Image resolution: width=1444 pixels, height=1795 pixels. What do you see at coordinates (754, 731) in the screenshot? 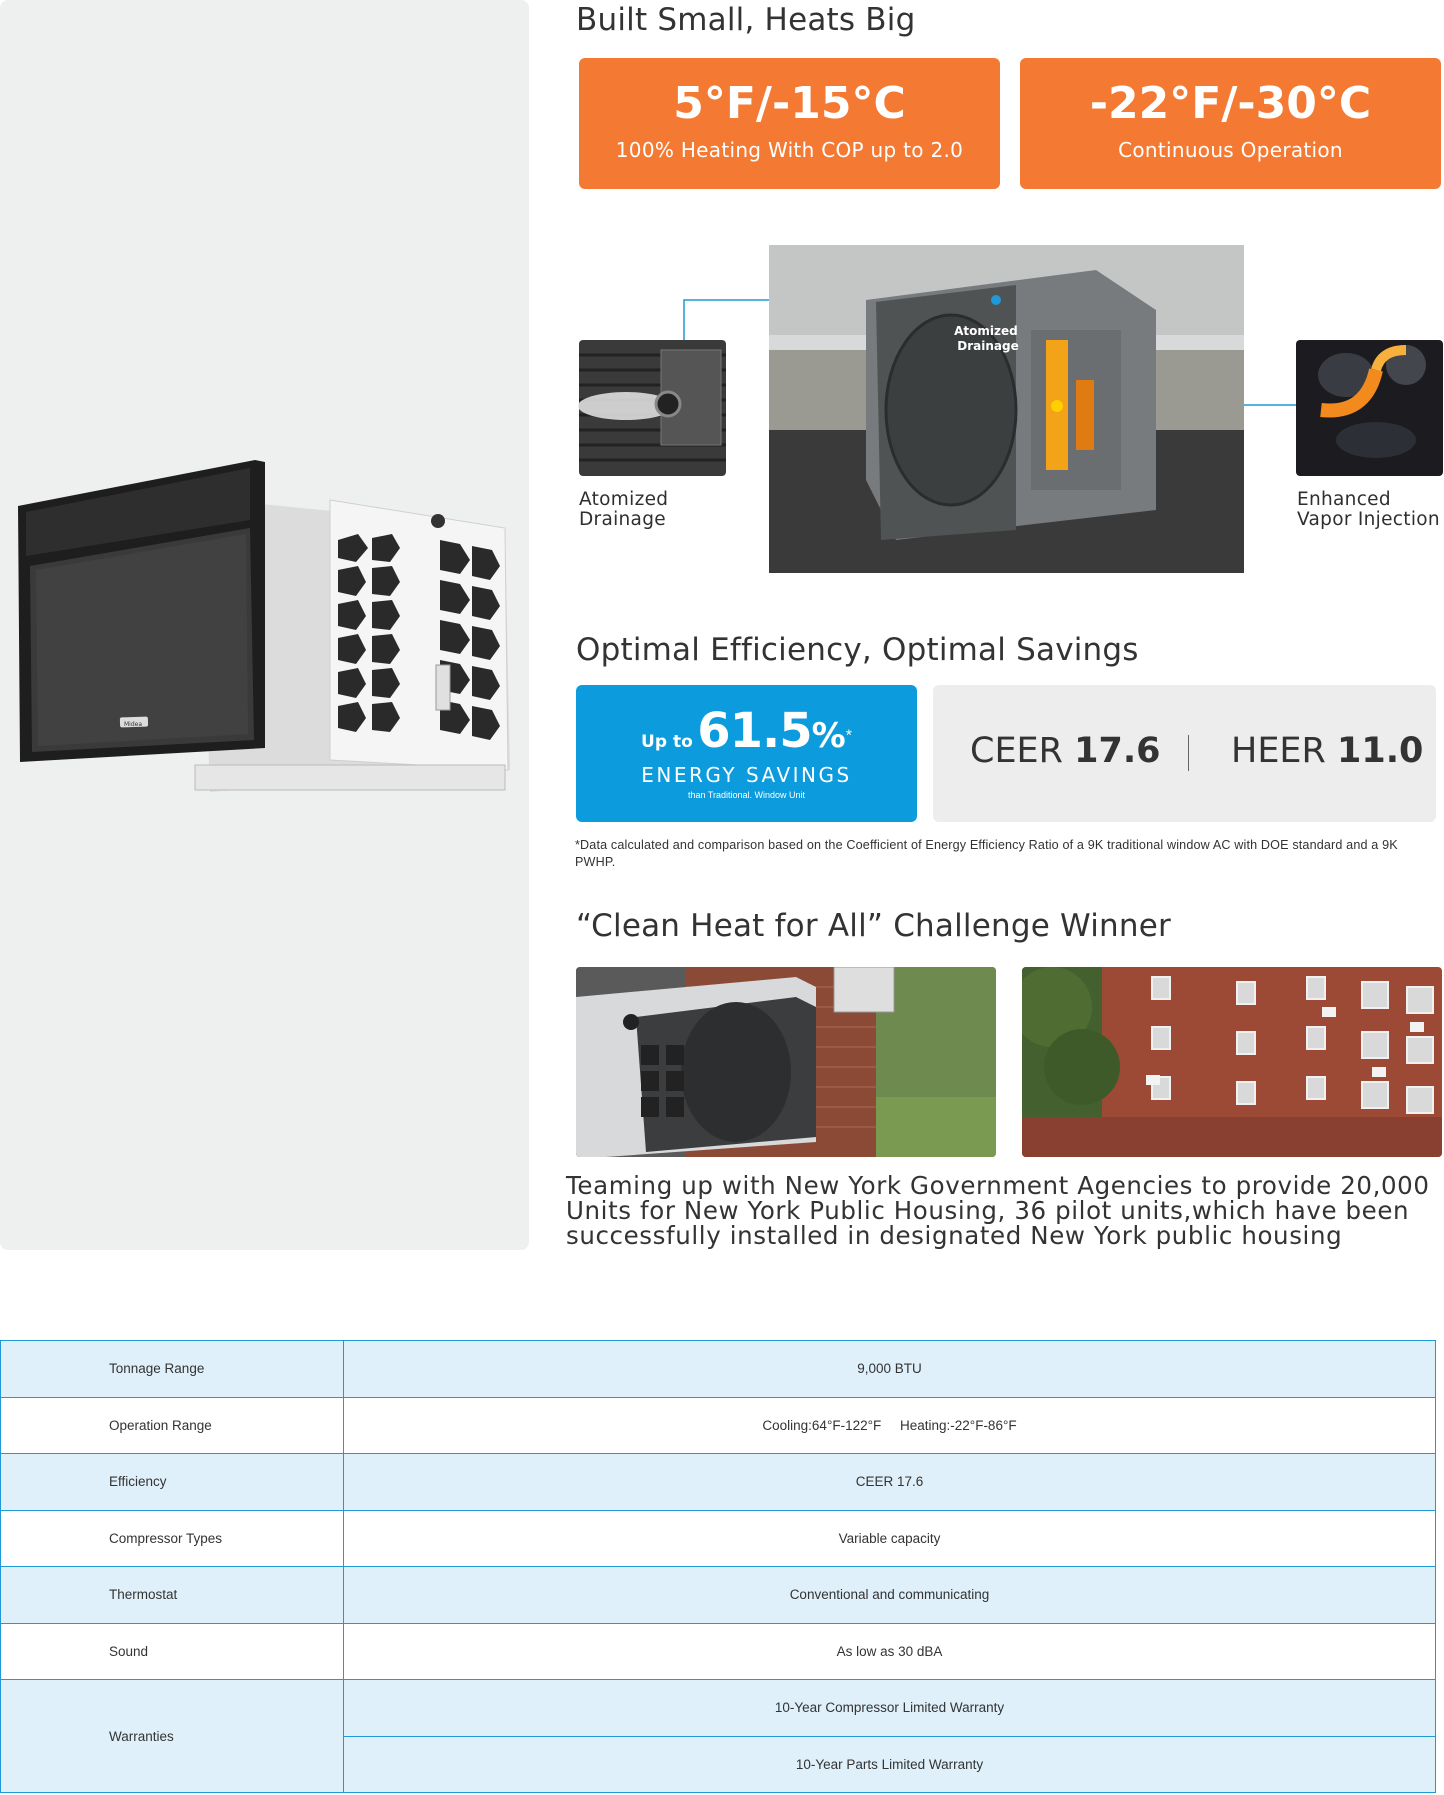
I see `savings-number: 61.5` at bounding box center [754, 731].